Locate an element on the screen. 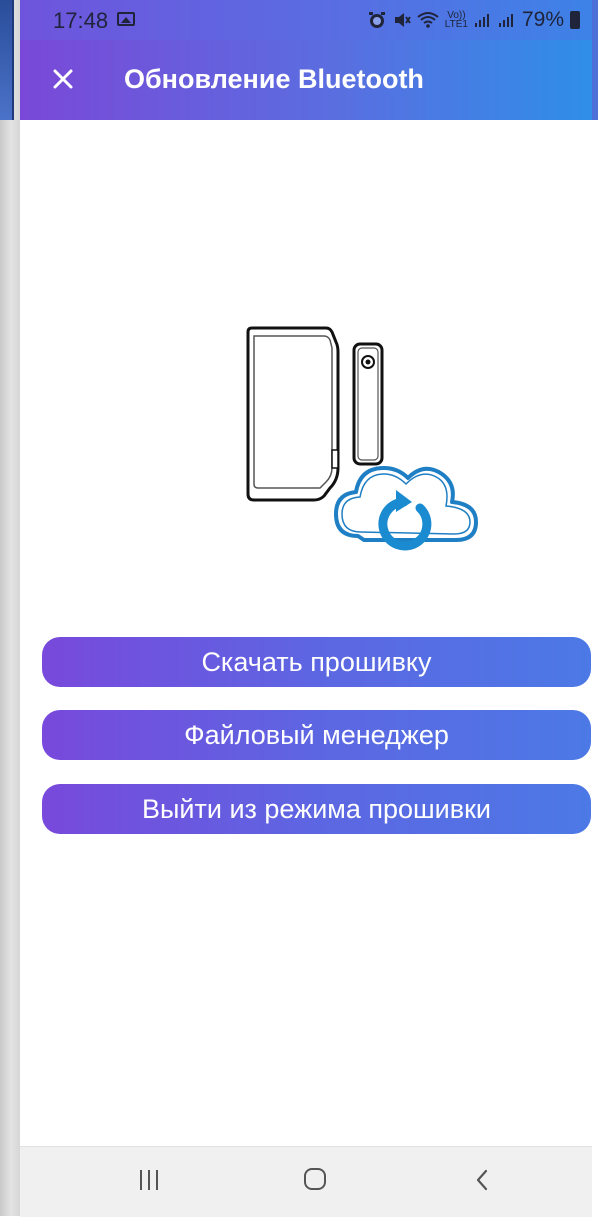 This screenshot has height=1217, width=598. lte1-label: LTE1 is located at coordinates (456, 24).